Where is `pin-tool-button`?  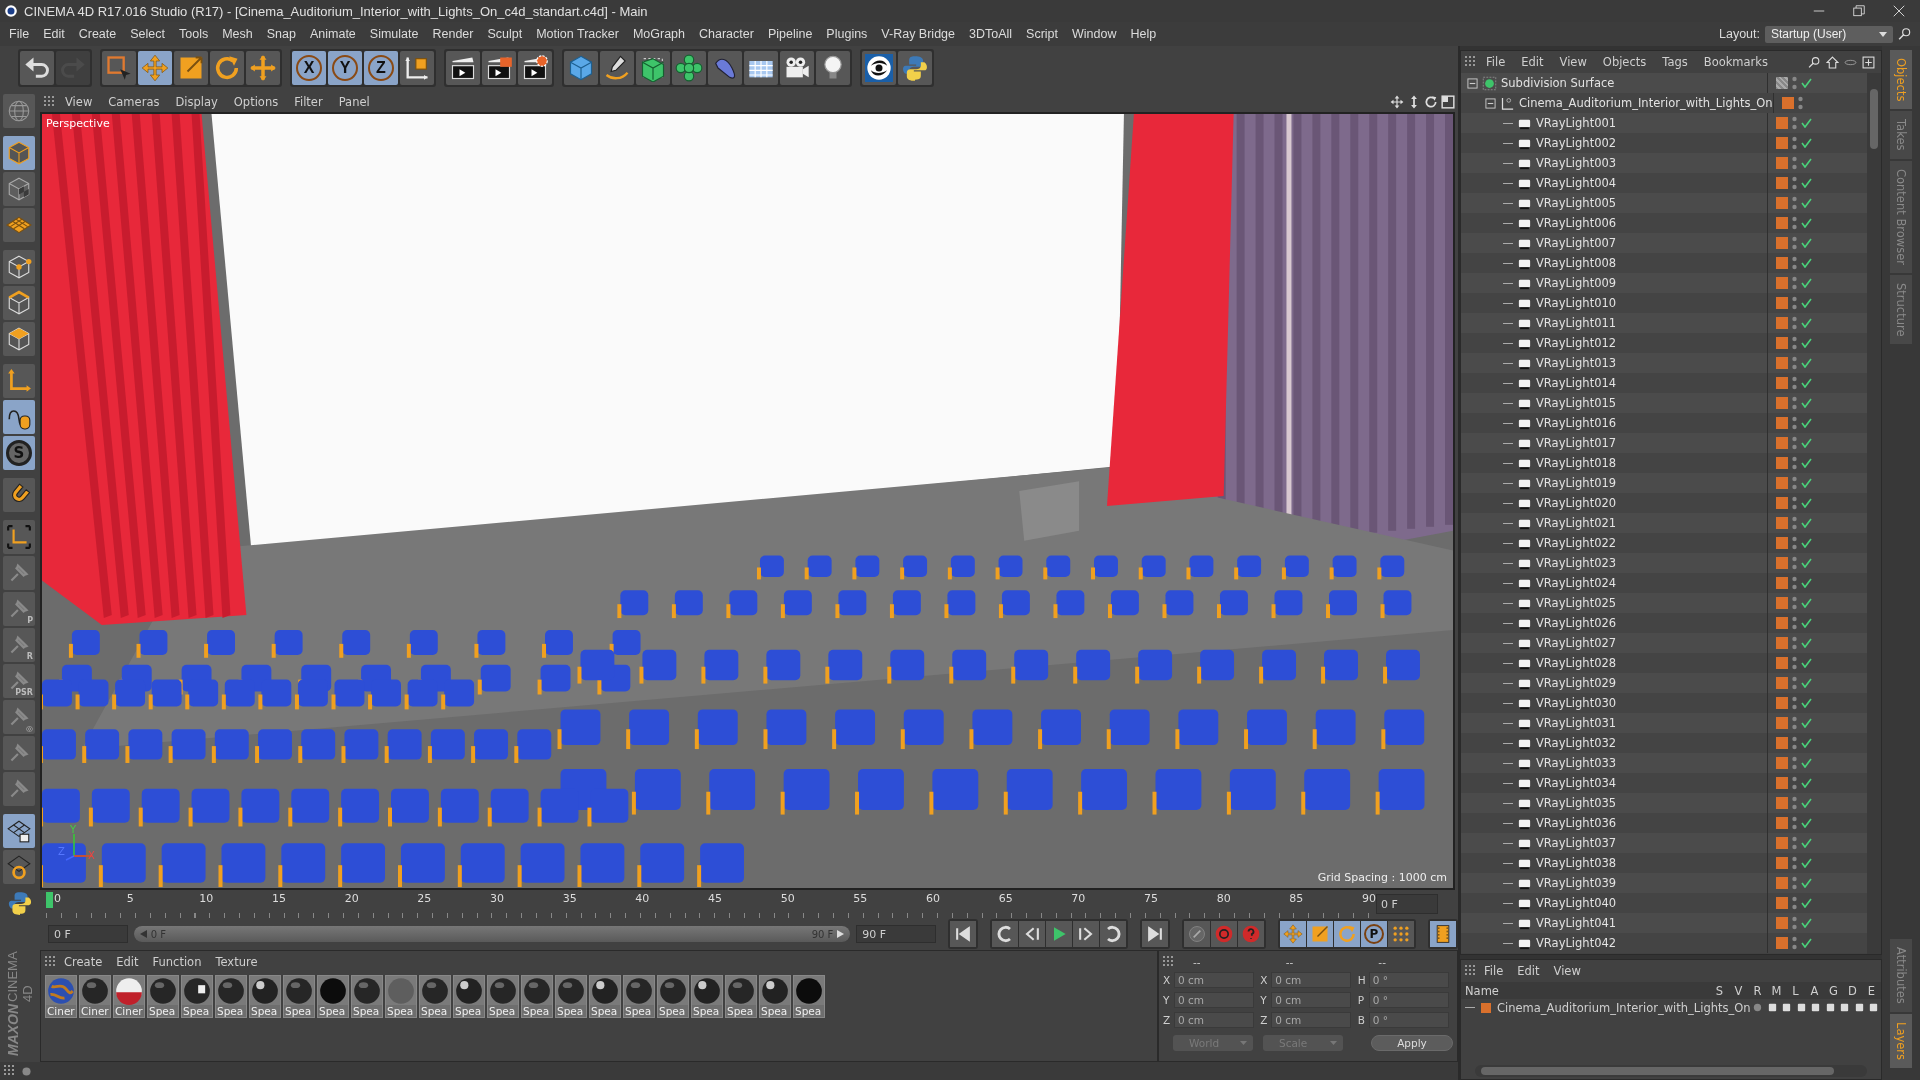
pin-tool-button is located at coordinates (19, 789).